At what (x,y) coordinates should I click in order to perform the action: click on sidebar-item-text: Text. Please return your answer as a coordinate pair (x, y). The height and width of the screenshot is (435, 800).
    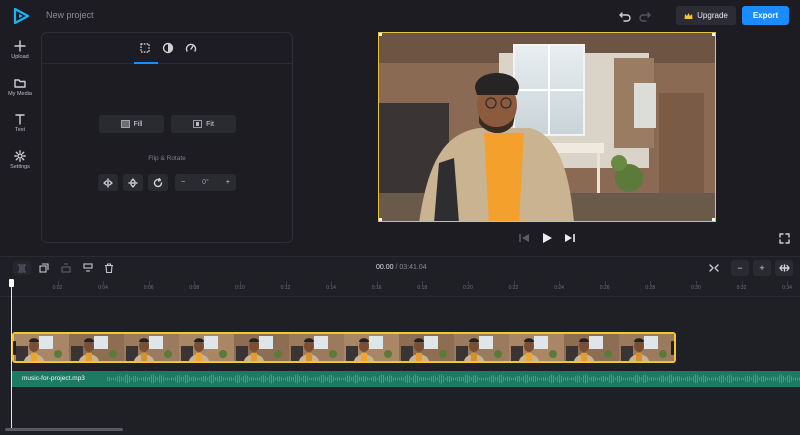
    Looking at the image, I should click on (20, 128).